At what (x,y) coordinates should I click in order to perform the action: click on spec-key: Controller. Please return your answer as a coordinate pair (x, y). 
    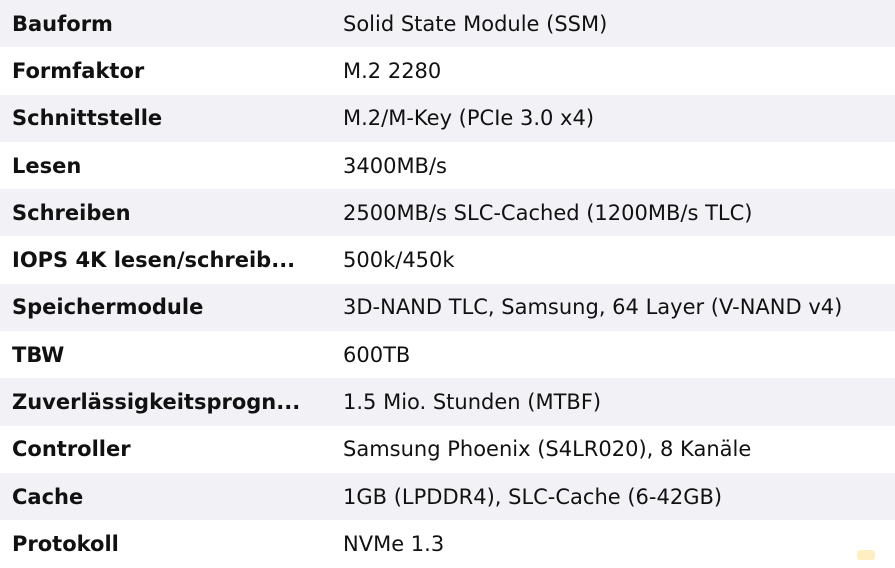
    Looking at the image, I should click on (71, 449).